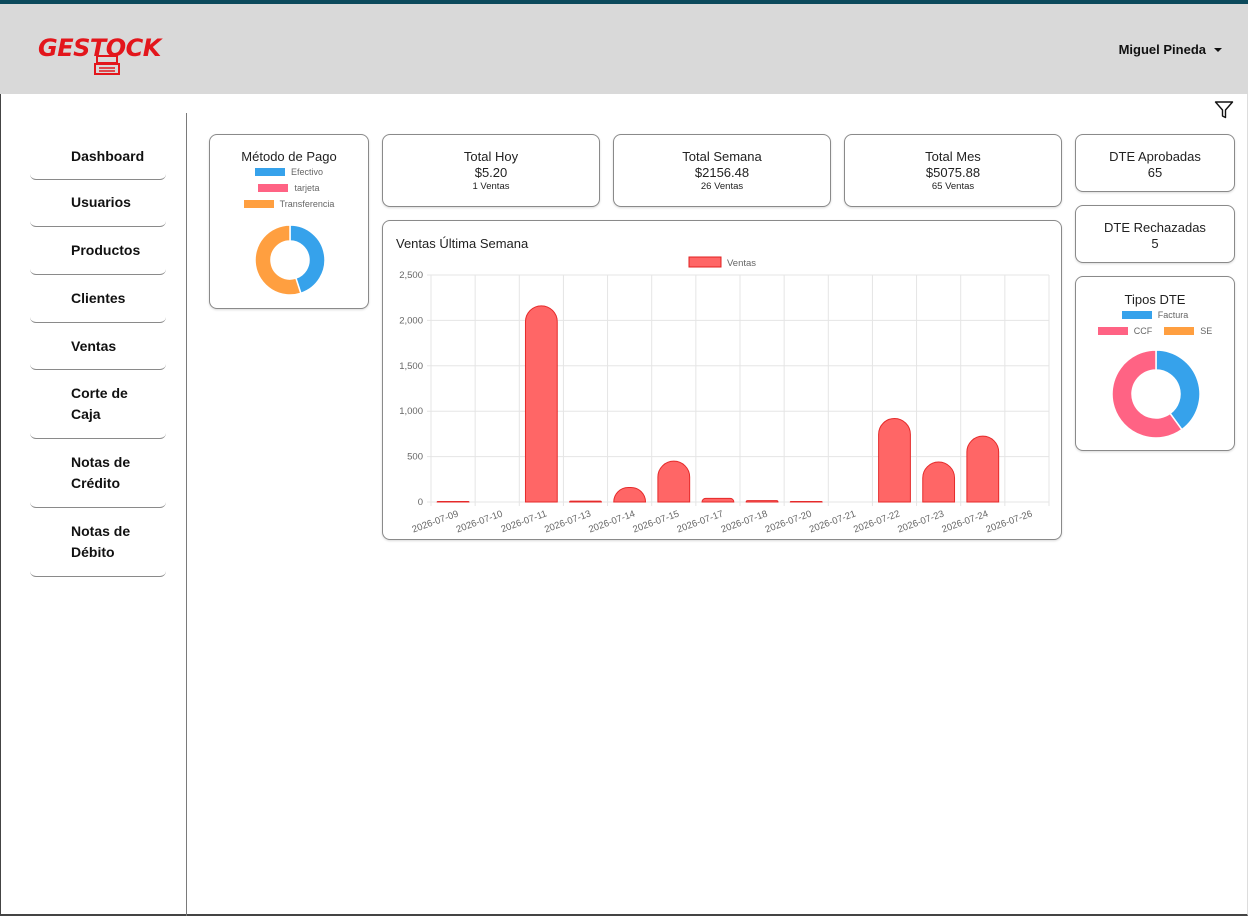 This screenshot has height=916, width=1248. I want to click on total-semana-value: $2156.48, so click(722, 172).